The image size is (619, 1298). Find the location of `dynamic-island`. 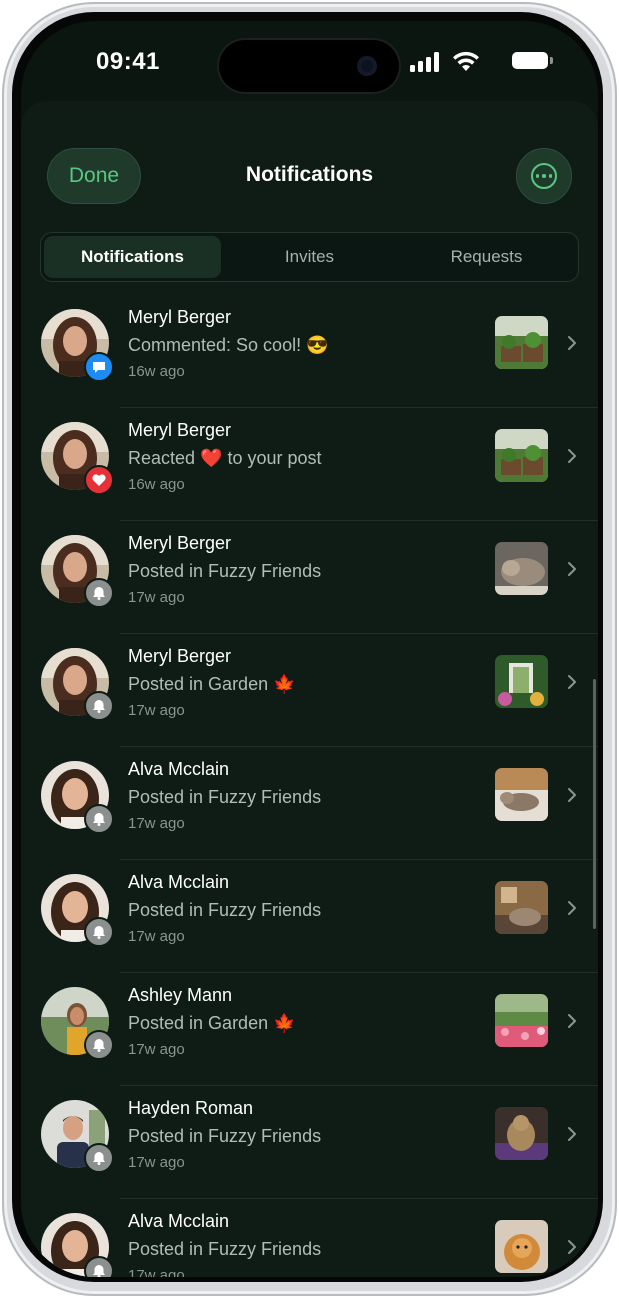

dynamic-island is located at coordinates (309, 66).